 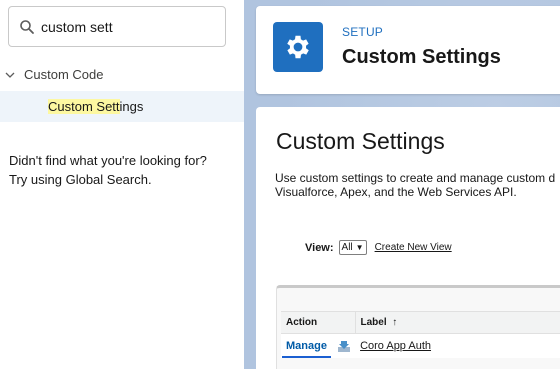 I want to click on tree-item-label: Custom Code, so click(x=64, y=74).